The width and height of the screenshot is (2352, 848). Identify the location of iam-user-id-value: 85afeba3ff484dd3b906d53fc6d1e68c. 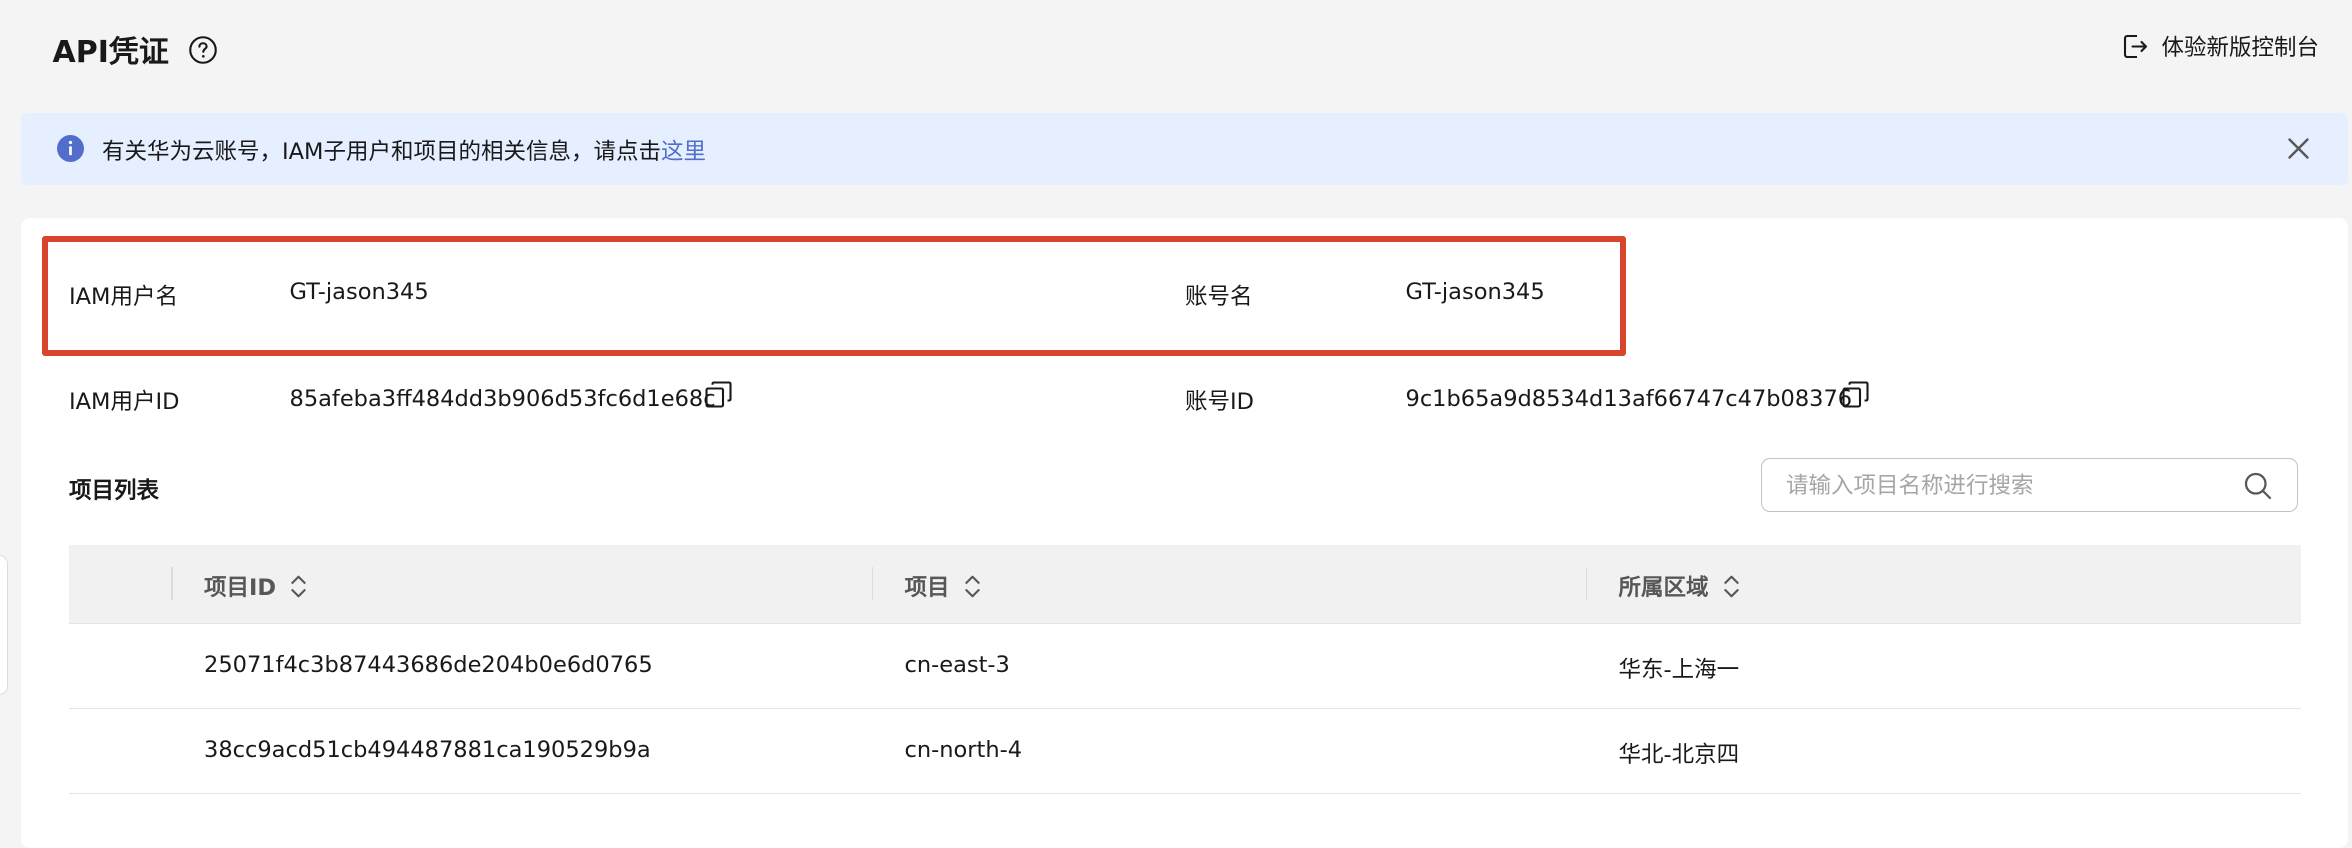
(502, 398).